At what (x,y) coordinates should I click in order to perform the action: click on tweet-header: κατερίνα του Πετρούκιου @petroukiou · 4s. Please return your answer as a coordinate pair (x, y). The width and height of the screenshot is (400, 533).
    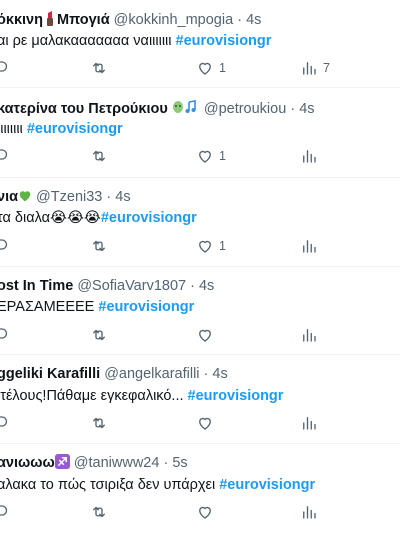
    Looking at the image, I should click on (157, 109).